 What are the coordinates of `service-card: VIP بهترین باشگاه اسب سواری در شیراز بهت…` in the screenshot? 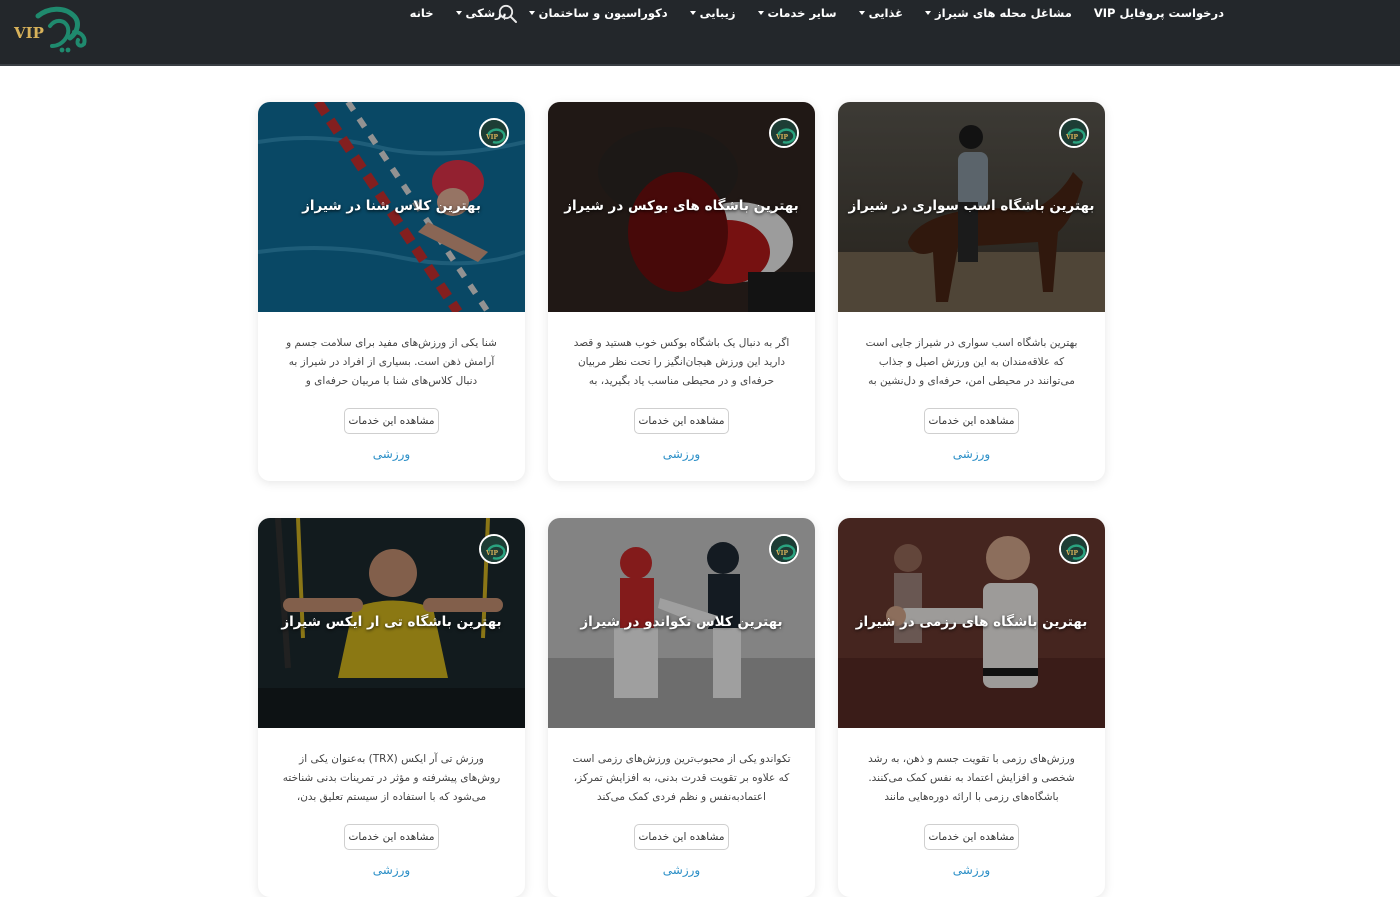 It's located at (971, 291).